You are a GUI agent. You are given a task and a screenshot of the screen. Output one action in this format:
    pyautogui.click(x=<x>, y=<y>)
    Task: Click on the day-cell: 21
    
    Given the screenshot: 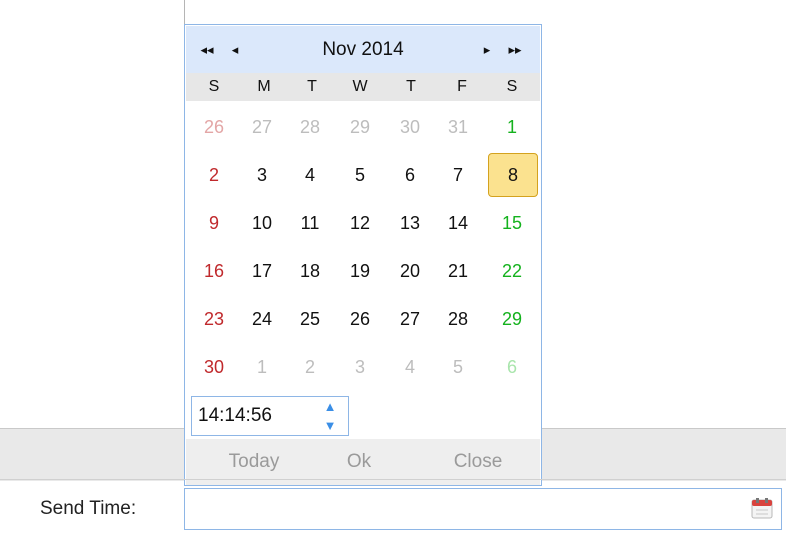 What is the action you would take?
    pyautogui.click(x=458, y=271)
    